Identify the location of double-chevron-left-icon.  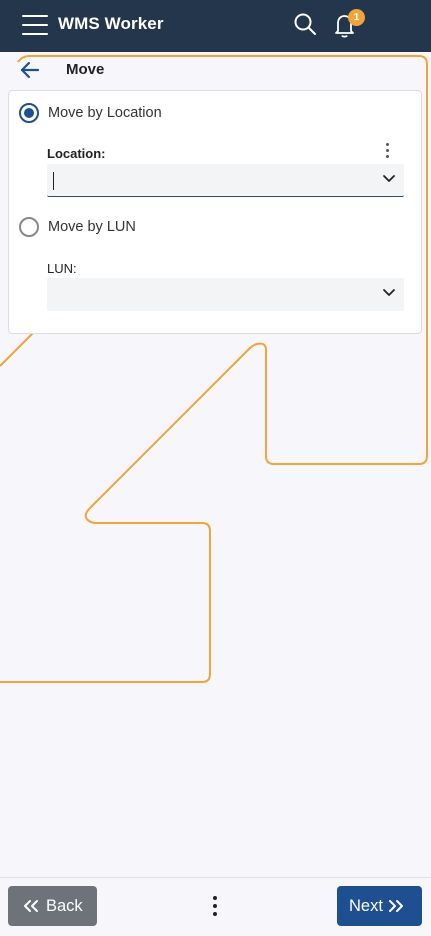
(31, 906).